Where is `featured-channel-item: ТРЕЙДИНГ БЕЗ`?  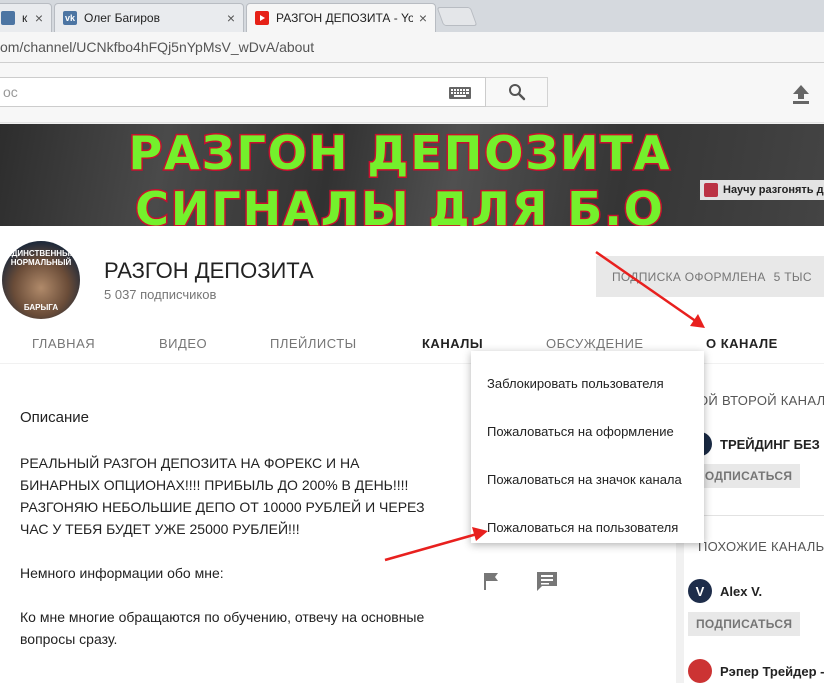 featured-channel-item: ТРЕЙДИНГ БЕЗ is located at coordinates (754, 444).